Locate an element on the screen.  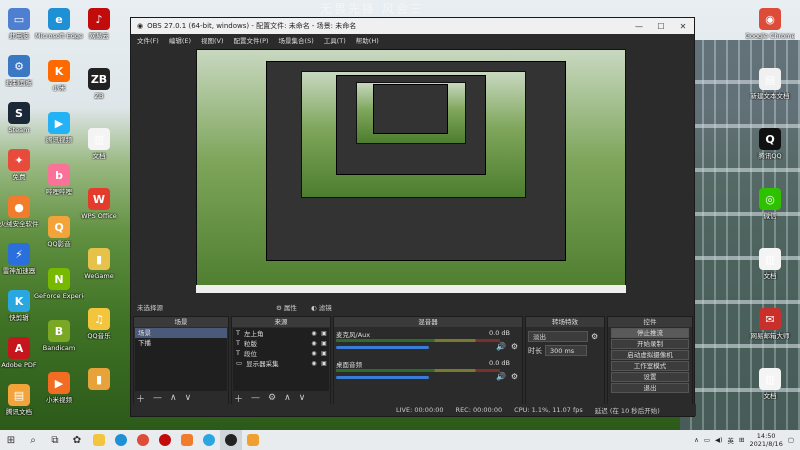
minimize-button: — is located at coordinates (639, 26).